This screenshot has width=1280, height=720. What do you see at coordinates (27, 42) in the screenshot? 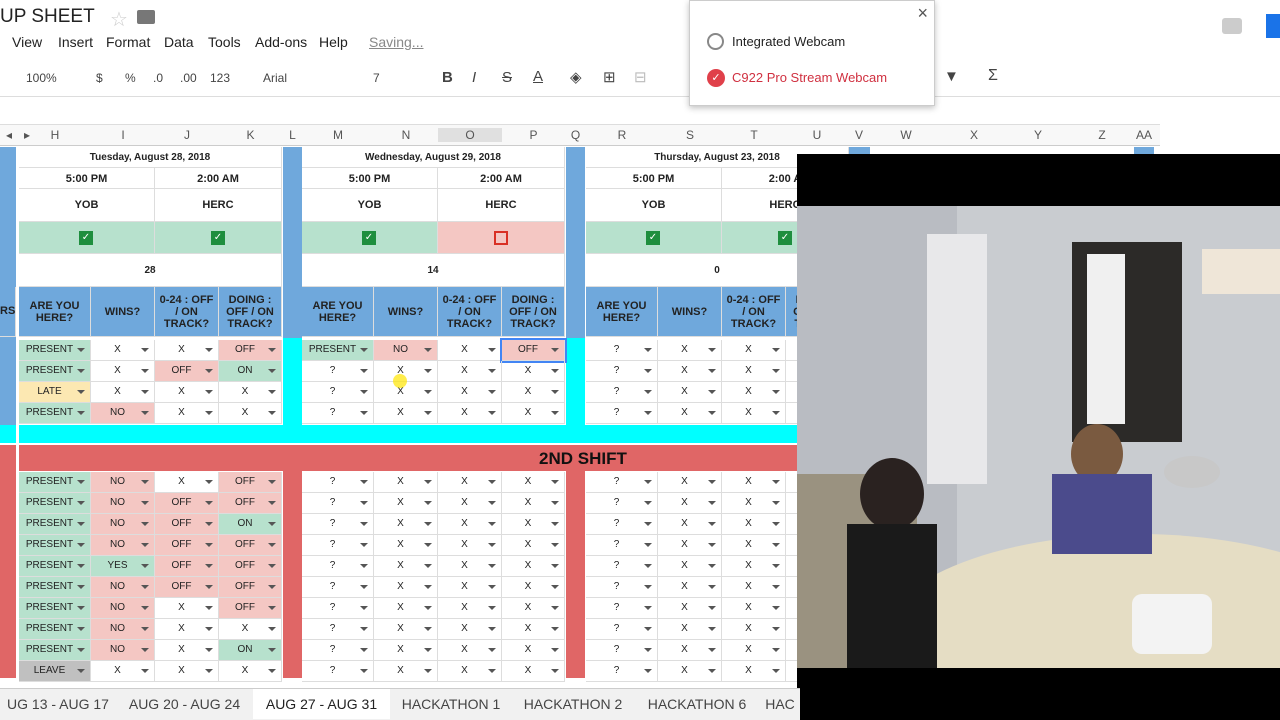
I see `menu-view: View` at bounding box center [27, 42].